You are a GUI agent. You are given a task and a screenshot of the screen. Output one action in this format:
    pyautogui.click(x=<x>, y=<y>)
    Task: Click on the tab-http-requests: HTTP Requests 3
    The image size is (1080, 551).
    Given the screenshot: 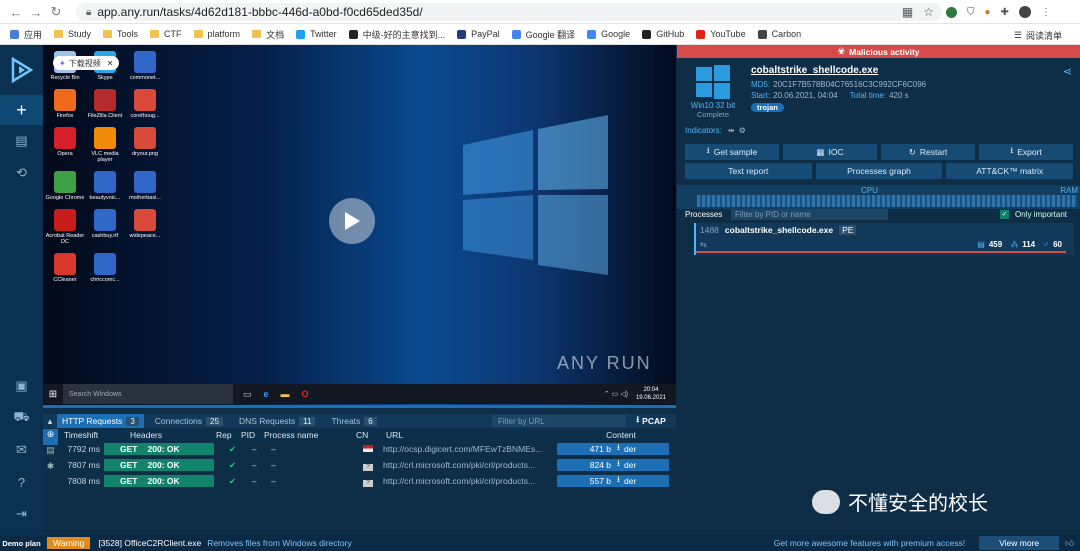 What is the action you would take?
    pyautogui.click(x=100, y=421)
    